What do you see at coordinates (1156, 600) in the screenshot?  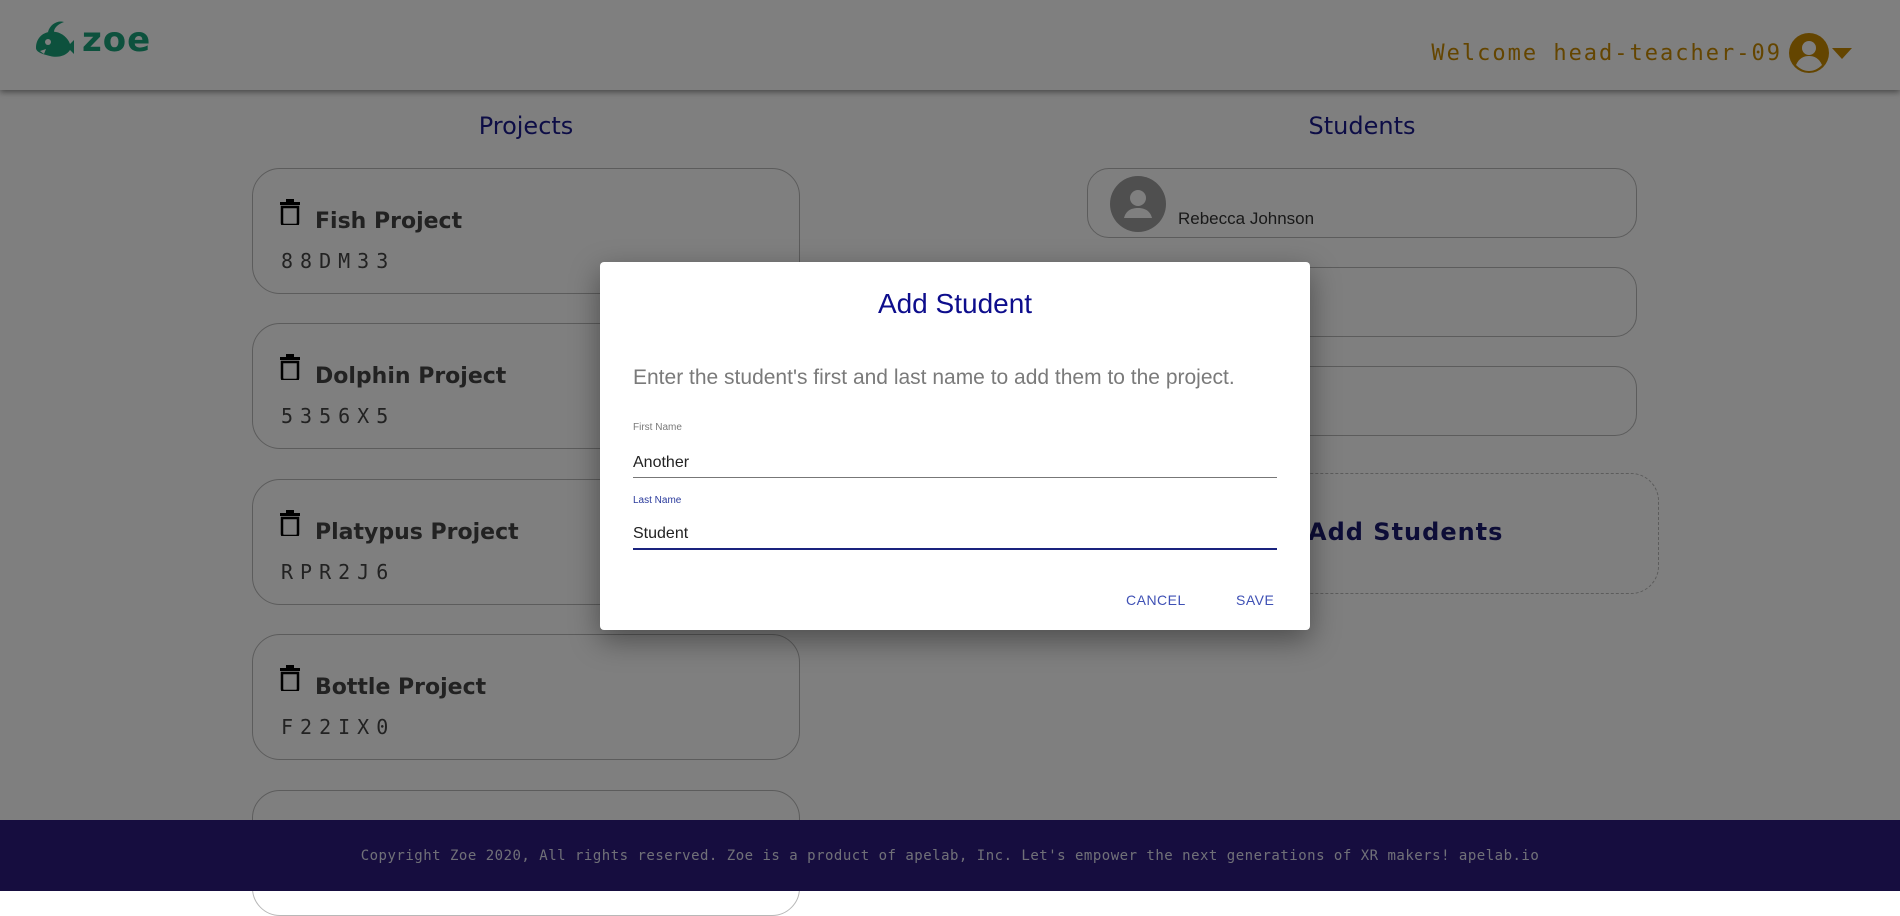 I see `cancel-button: CANCEL` at bounding box center [1156, 600].